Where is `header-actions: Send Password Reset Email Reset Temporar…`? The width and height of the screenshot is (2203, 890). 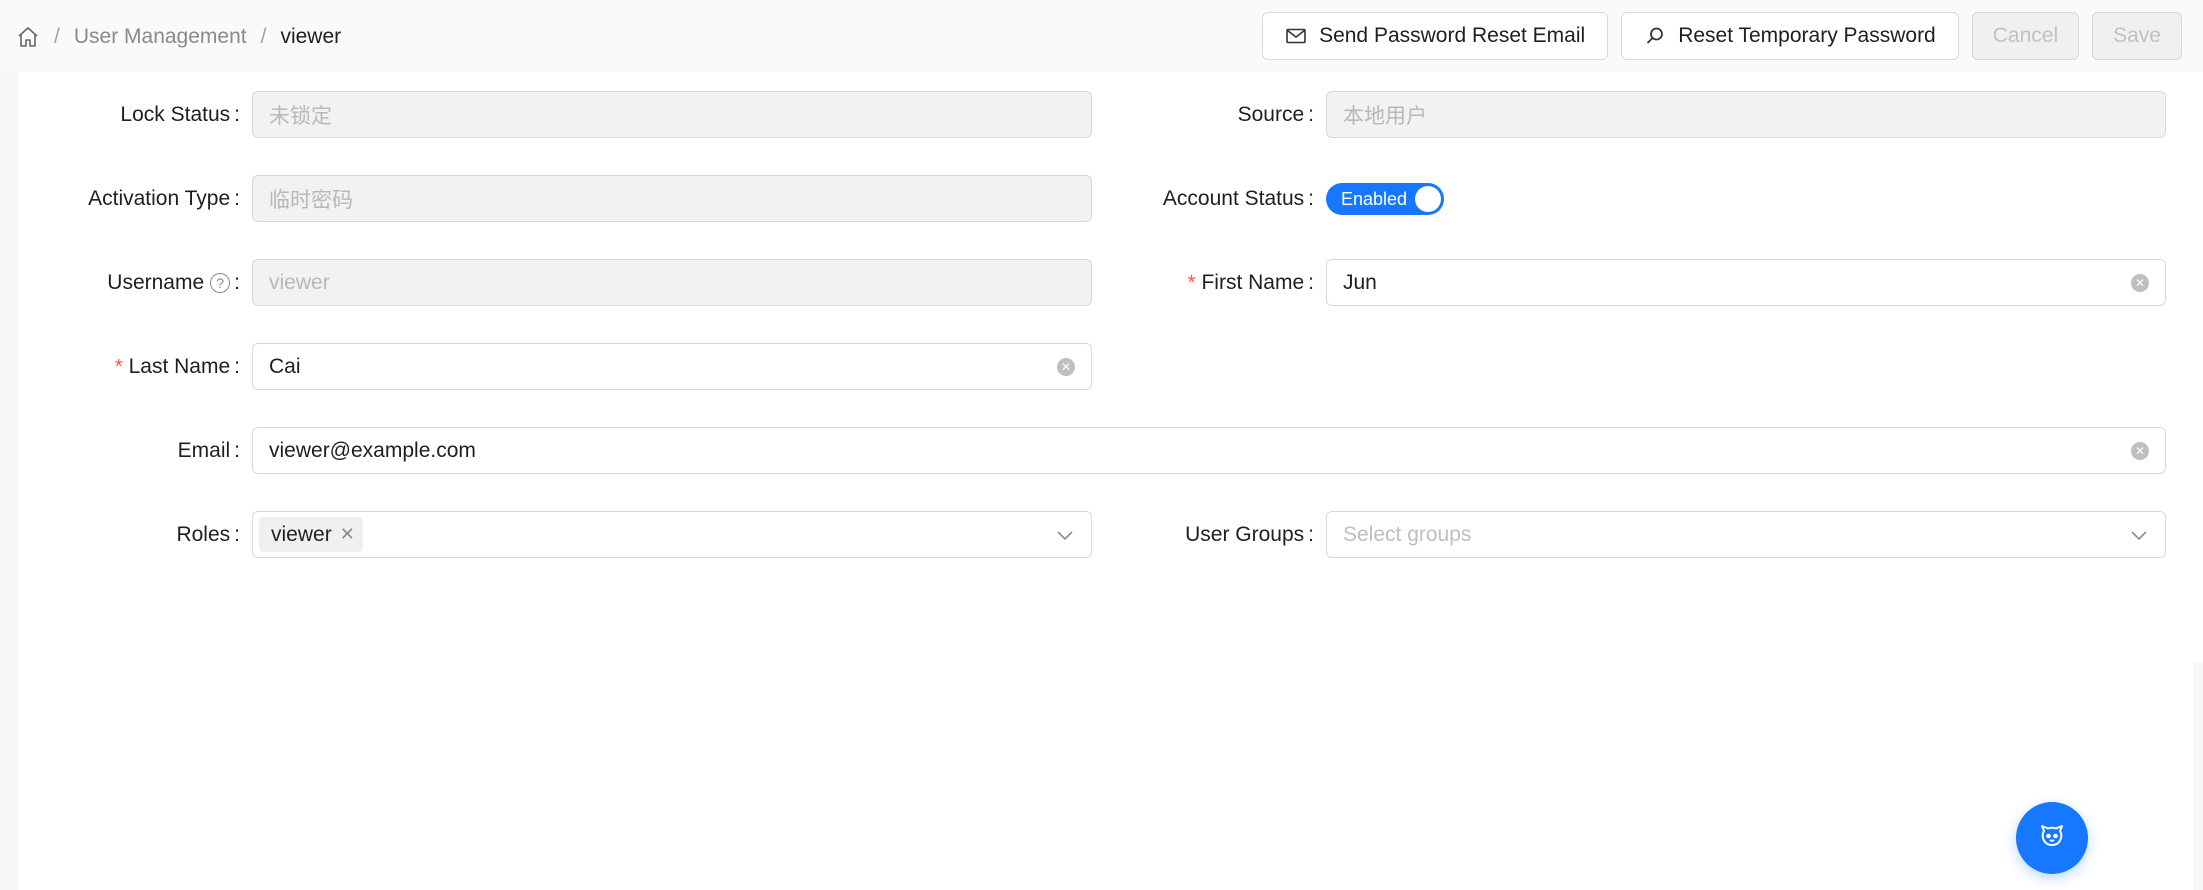
header-actions: Send Password Reset Email Reset Temporar… is located at coordinates (1722, 36).